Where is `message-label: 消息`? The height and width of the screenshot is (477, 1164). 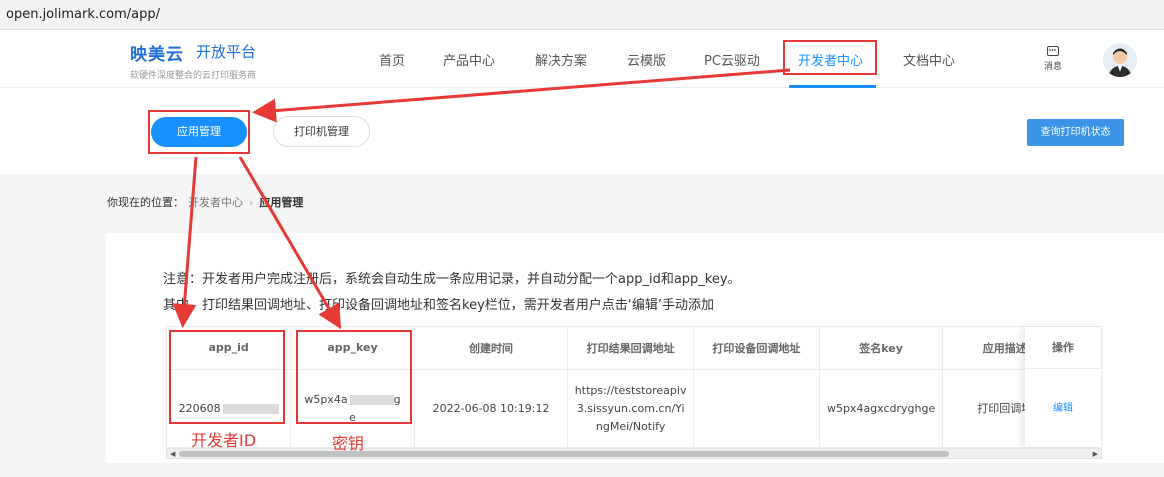
message-label: 消息 is located at coordinates (1052, 67).